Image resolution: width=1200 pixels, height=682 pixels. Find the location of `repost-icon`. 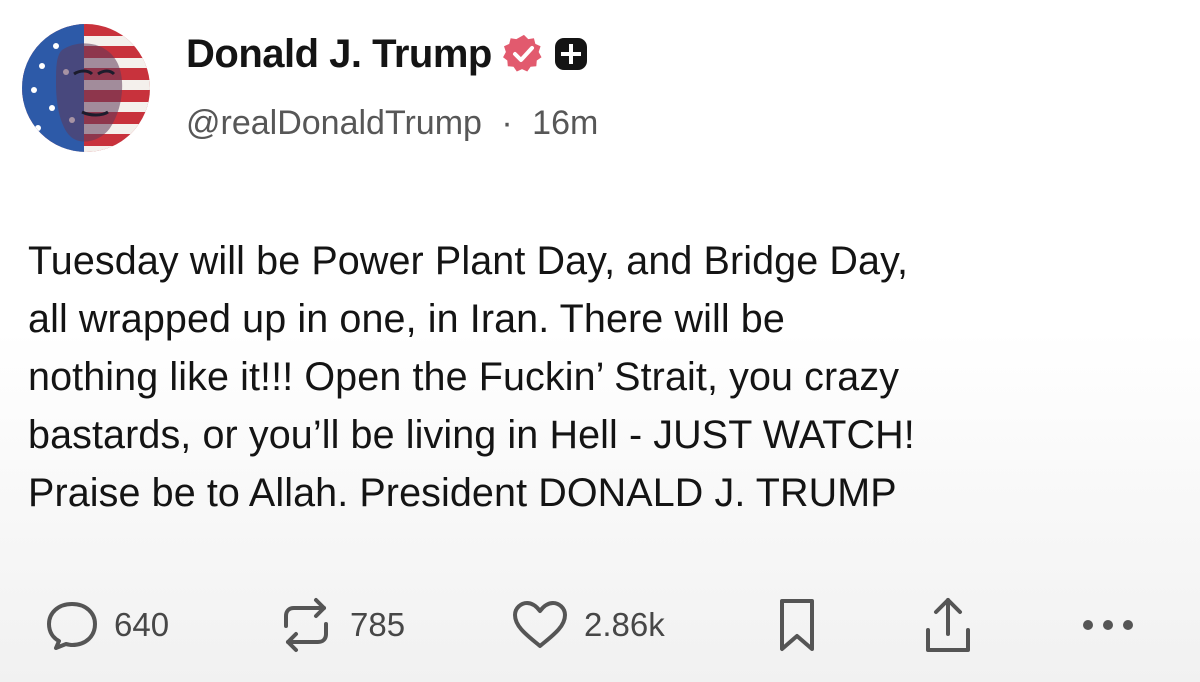

repost-icon is located at coordinates (306, 625).